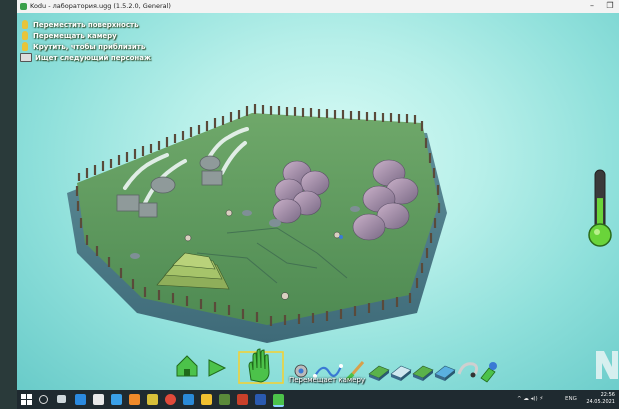 This screenshot has height=409, width=619. I want to click on home-icon, so click(187, 366).